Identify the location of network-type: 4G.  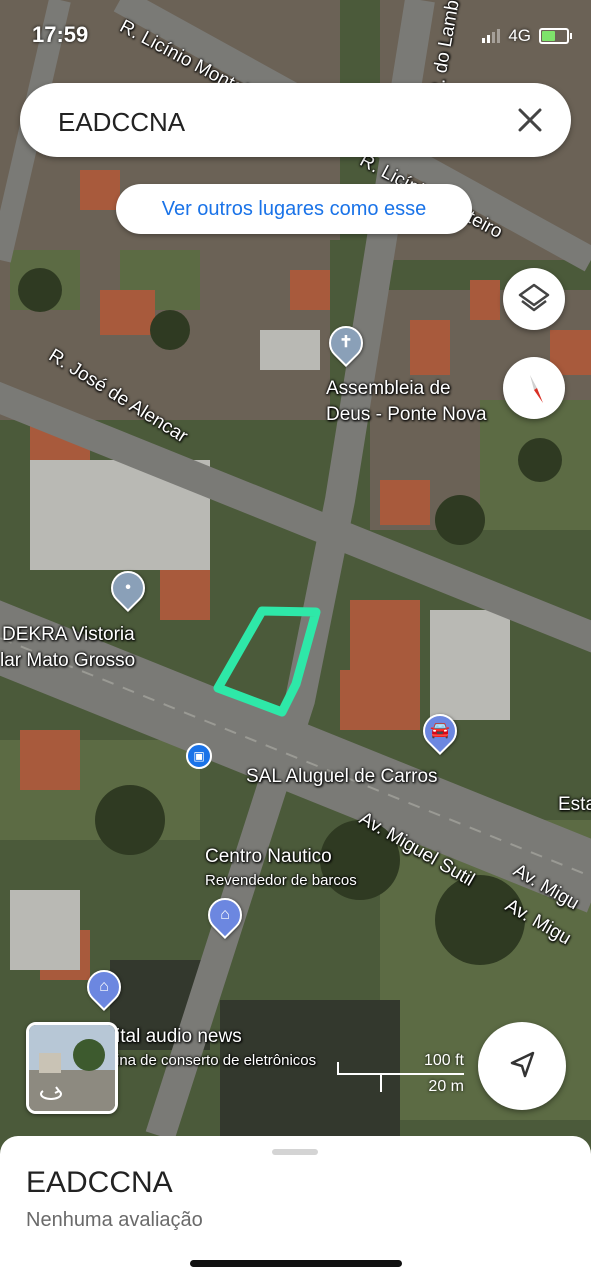
(519, 35).